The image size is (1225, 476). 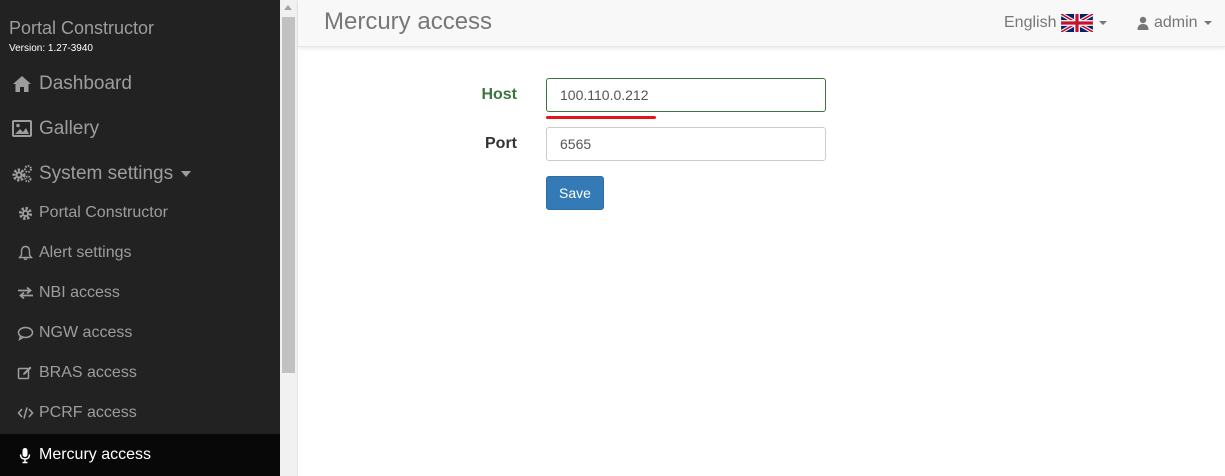 What do you see at coordinates (22, 129) in the screenshot?
I see `picture-icon` at bounding box center [22, 129].